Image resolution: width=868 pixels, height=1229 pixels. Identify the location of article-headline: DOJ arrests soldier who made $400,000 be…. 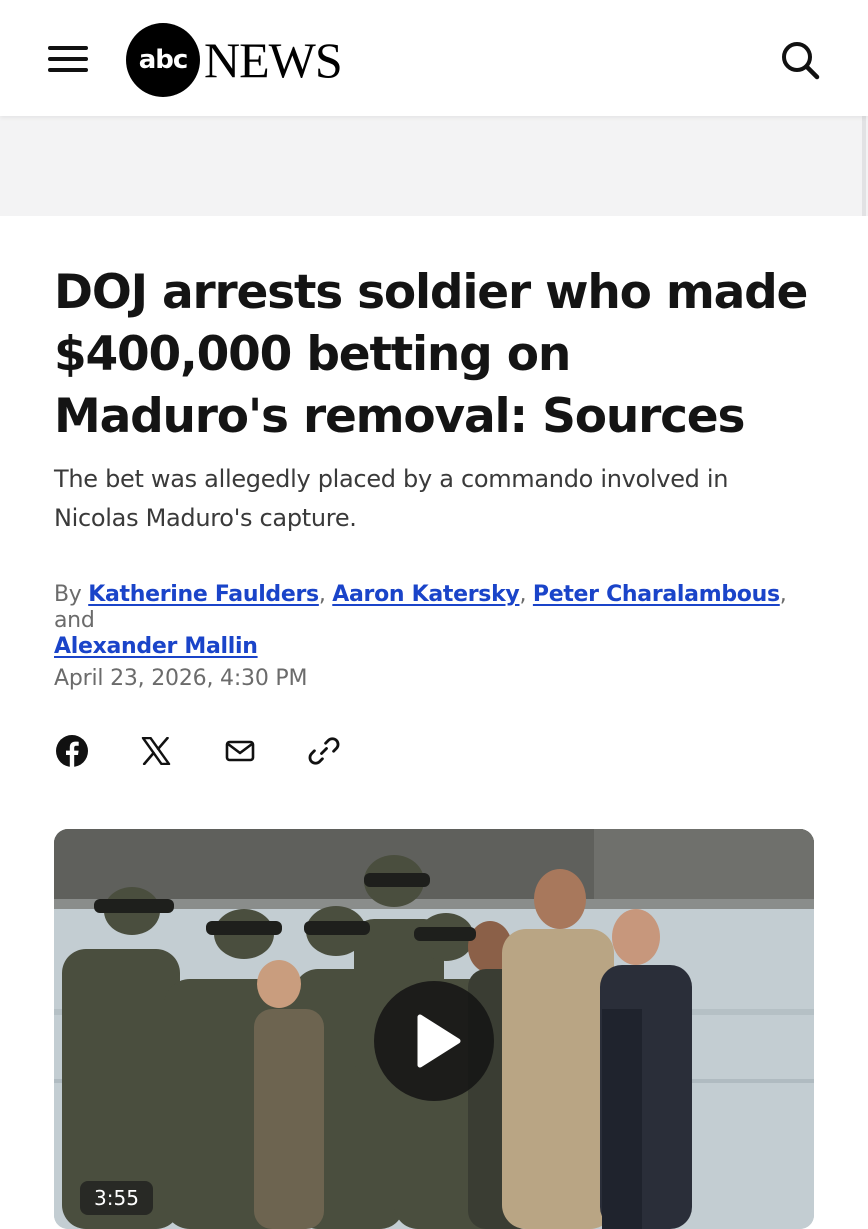
(431, 354).